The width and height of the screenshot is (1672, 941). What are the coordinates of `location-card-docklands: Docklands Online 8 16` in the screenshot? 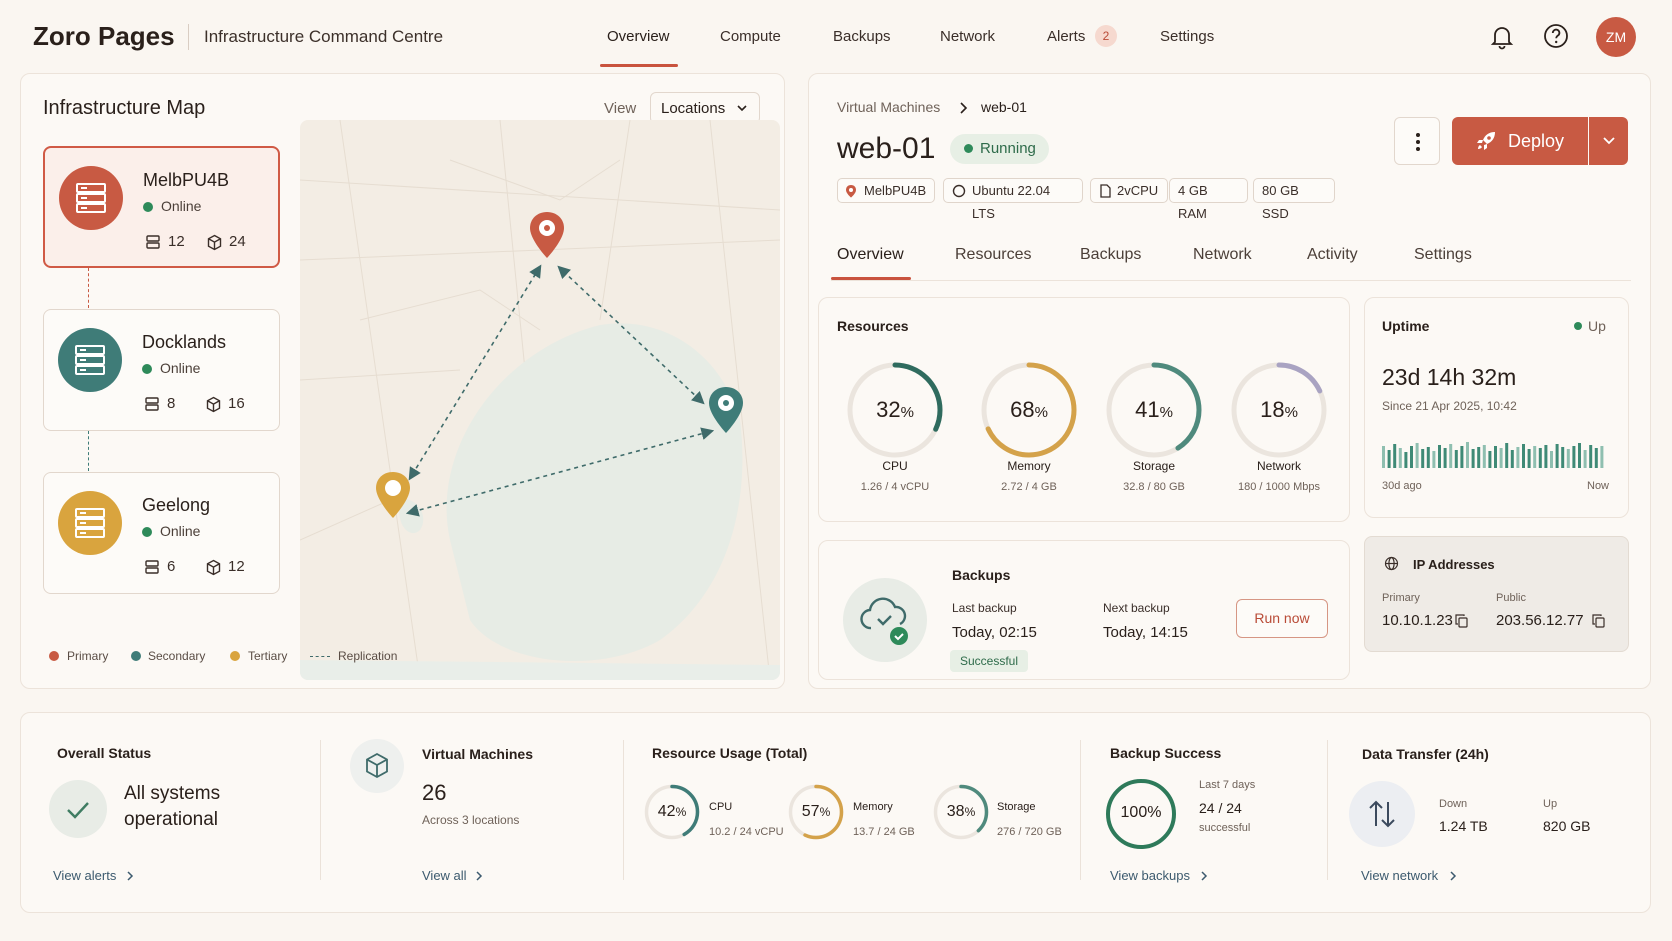 It's located at (161, 370).